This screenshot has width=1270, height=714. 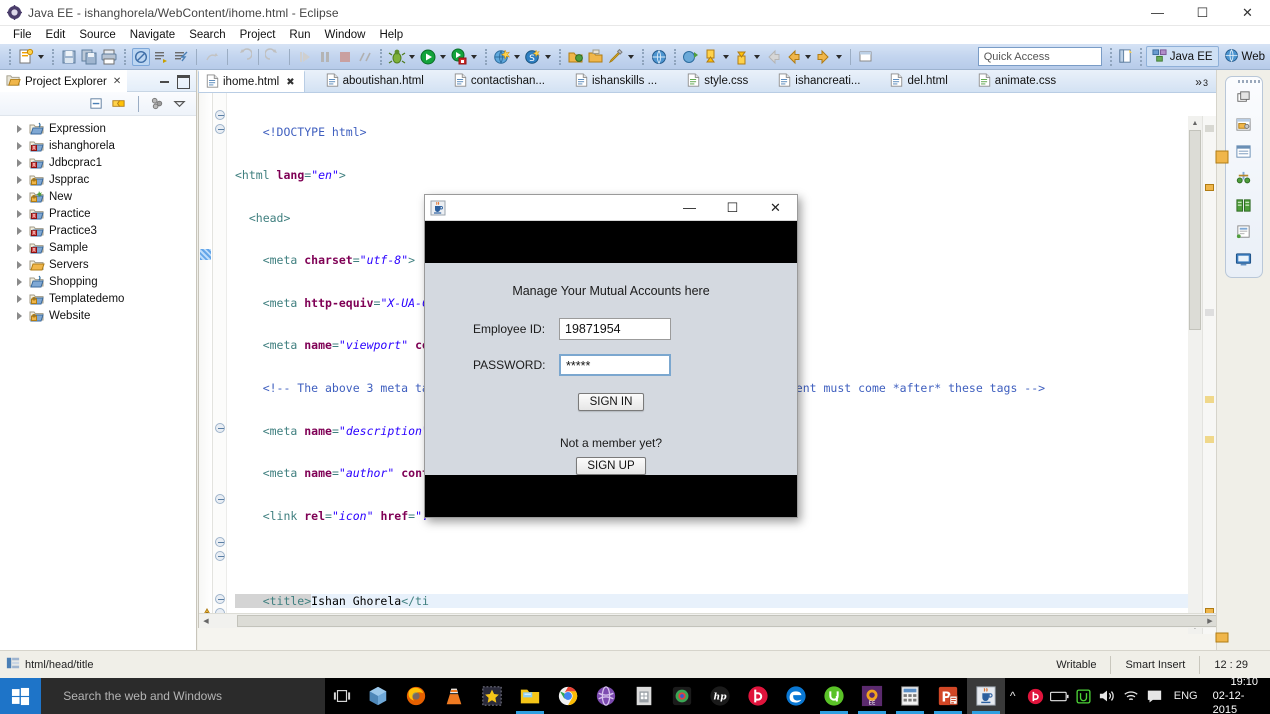 I want to click on tree-item-website: Website, so click(x=98, y=315).